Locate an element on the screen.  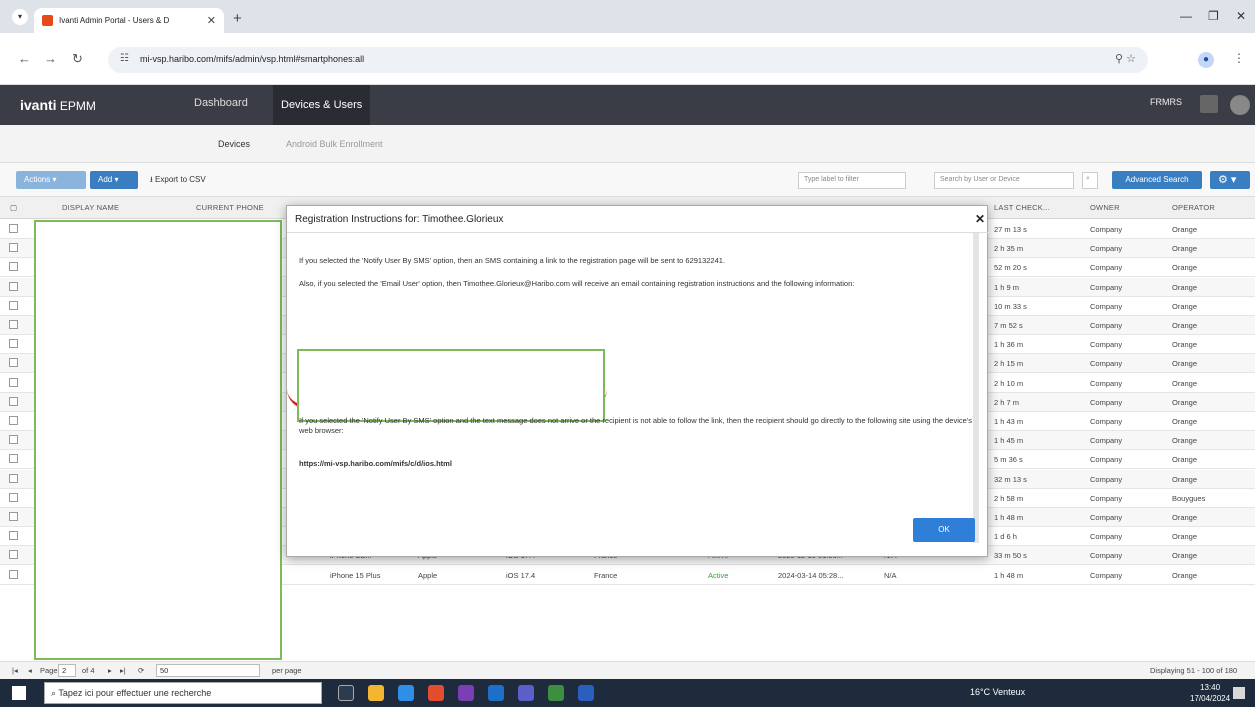
ok-button: OK is located at coordinates (944, 530).